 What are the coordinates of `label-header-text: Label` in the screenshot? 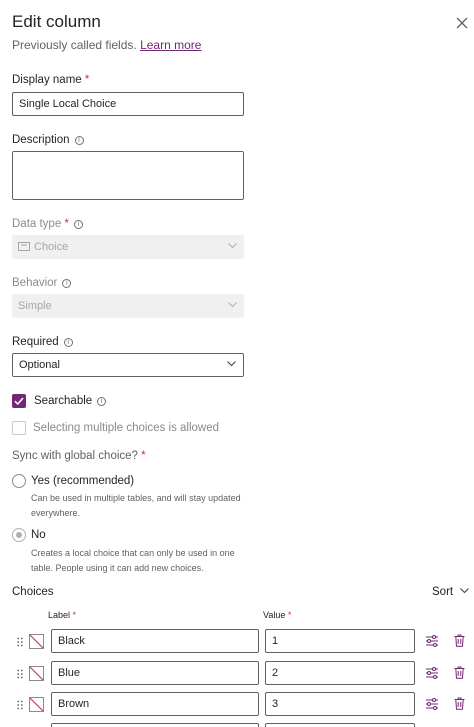 It's located at (59, 615).